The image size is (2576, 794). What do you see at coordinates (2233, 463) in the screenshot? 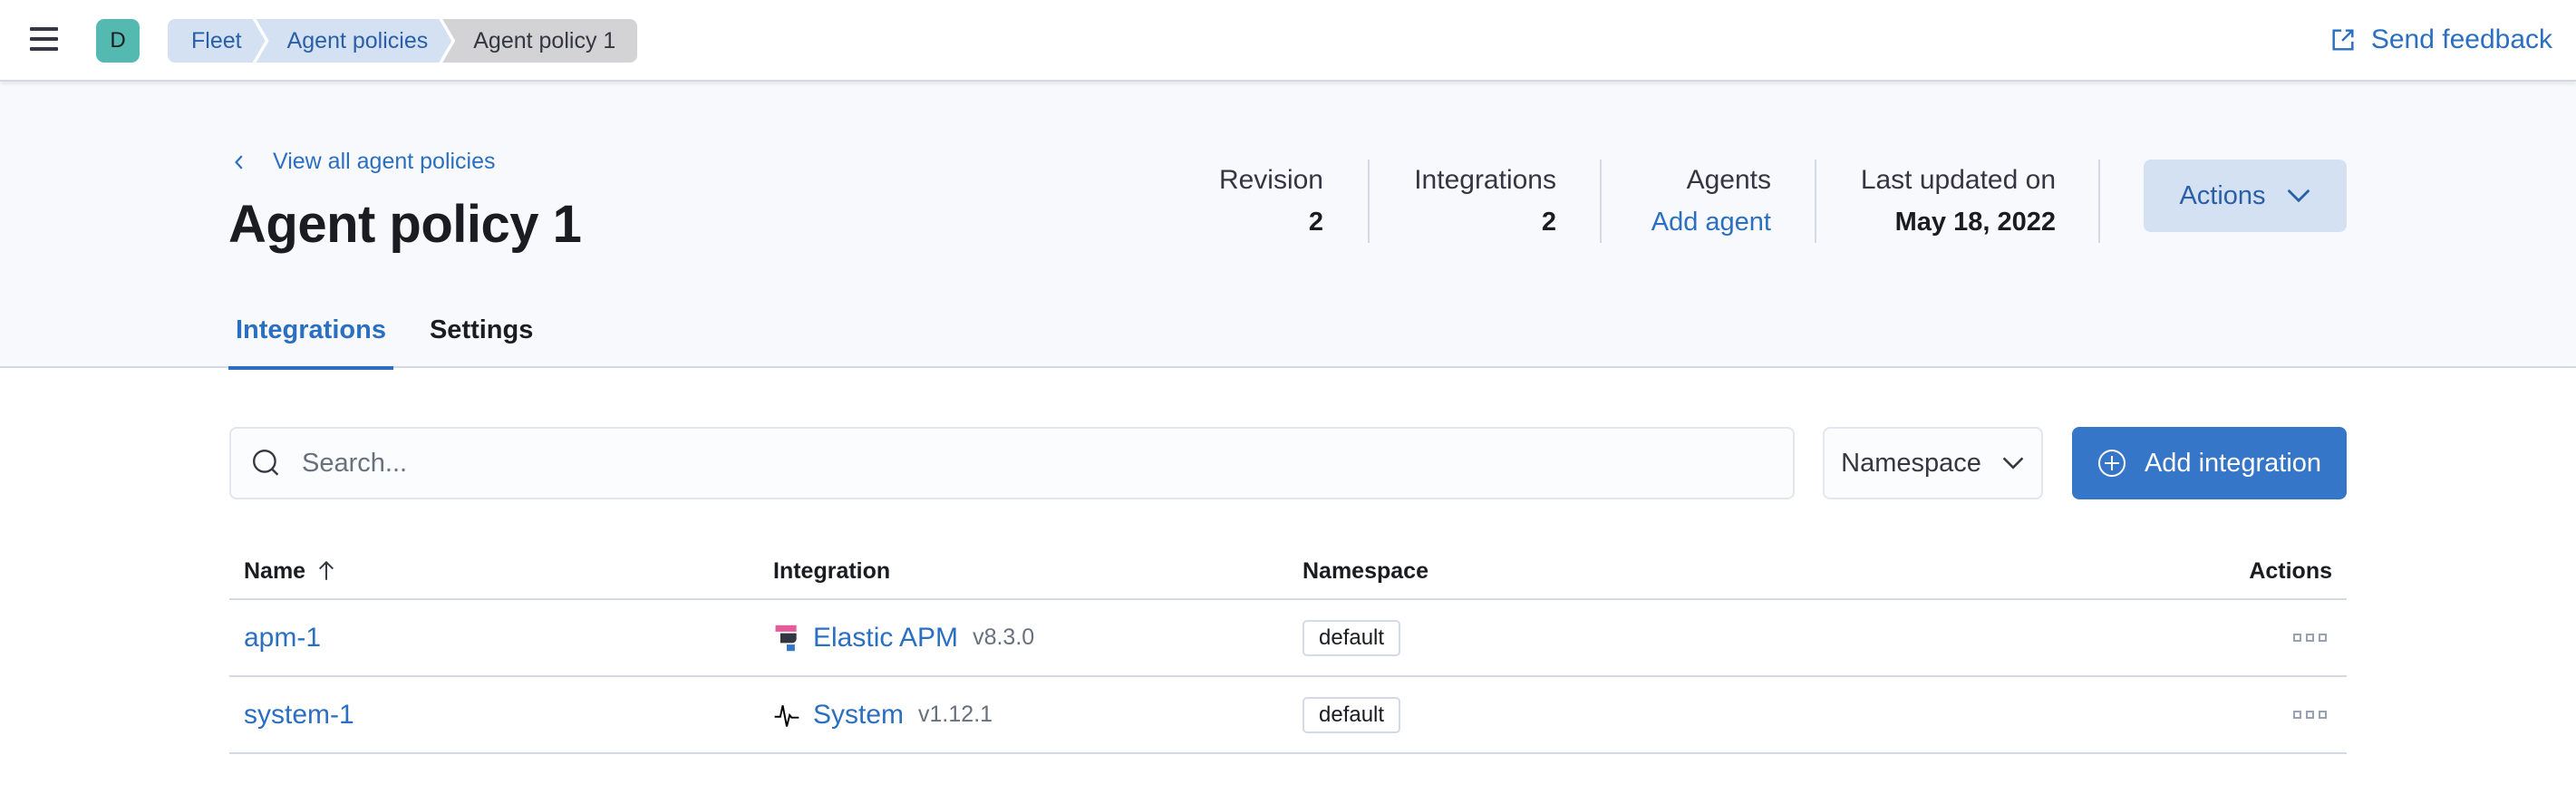
I see `add-integration-label: Add integration` at bounding box center [2233, 463].